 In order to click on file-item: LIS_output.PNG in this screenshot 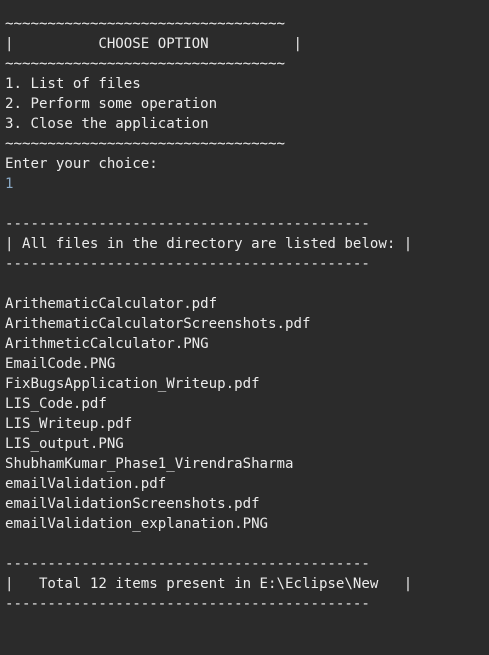, I will do `click(64, 444)`.